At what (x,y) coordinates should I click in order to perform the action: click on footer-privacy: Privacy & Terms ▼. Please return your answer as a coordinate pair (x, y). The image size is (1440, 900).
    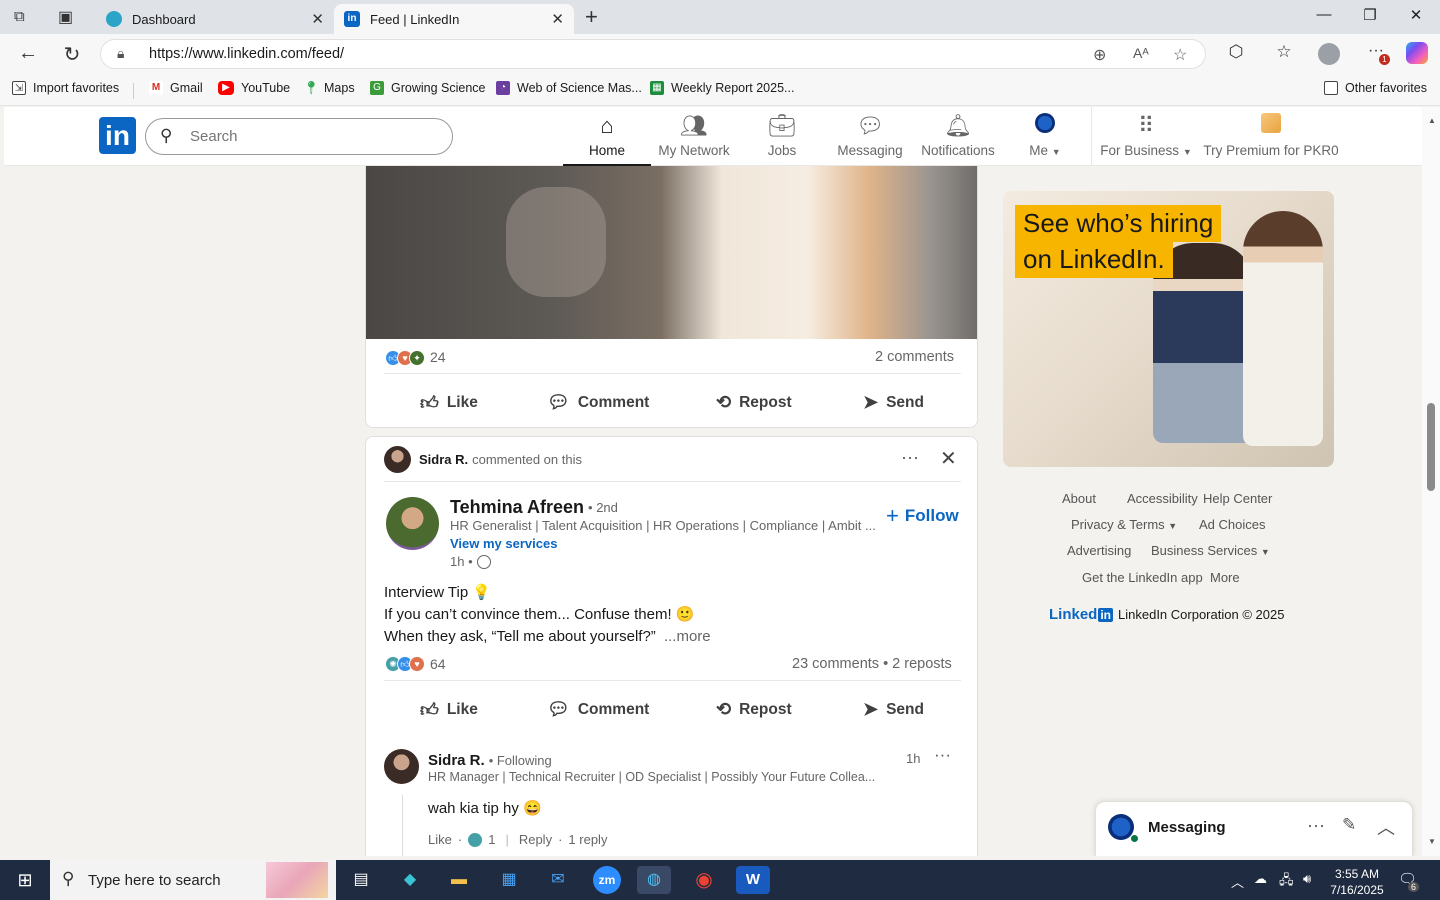
    Looking at the image, I should click on (1124, 524).